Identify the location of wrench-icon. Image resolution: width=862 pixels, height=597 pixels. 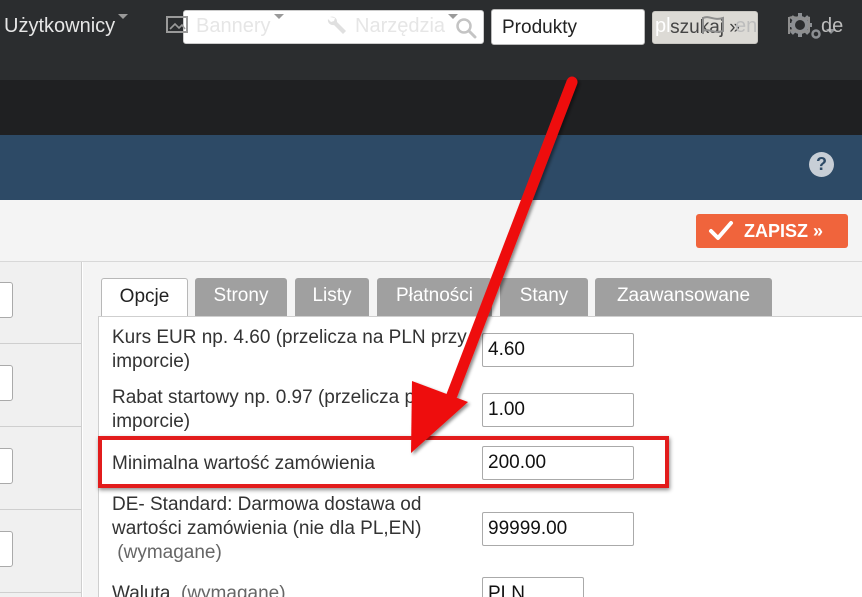
(336, 25).